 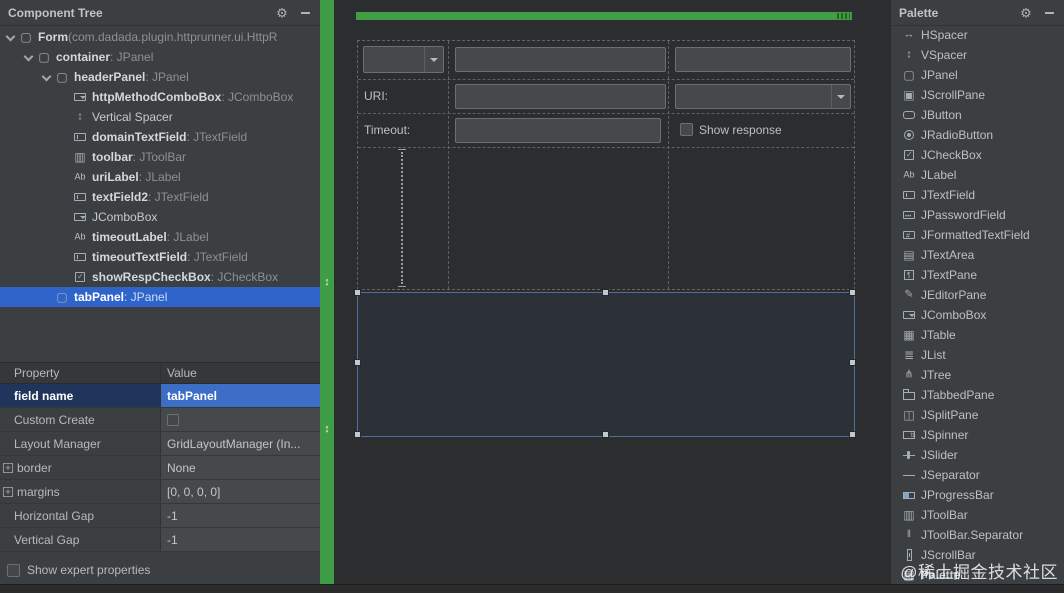 I want to click on palette-item-jtoolbar: JToolBar, so click(x=977, y=515).